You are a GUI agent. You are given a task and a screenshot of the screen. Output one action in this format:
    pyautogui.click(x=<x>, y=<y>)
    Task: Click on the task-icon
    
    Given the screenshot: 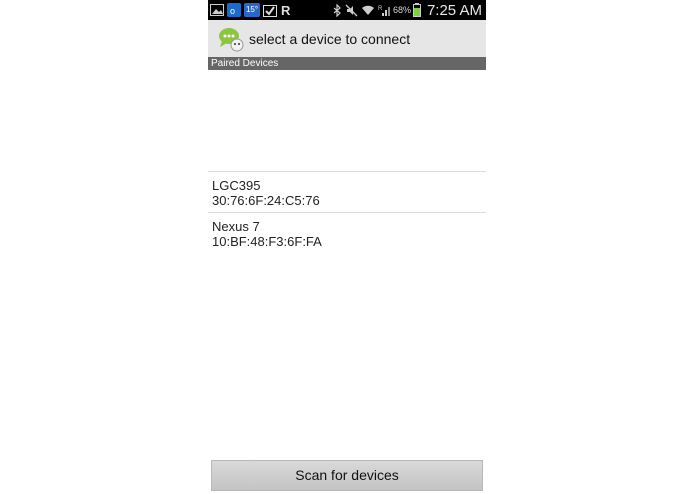 What is the action you would take?
    pyautogui.click(x=270, y=10)
    